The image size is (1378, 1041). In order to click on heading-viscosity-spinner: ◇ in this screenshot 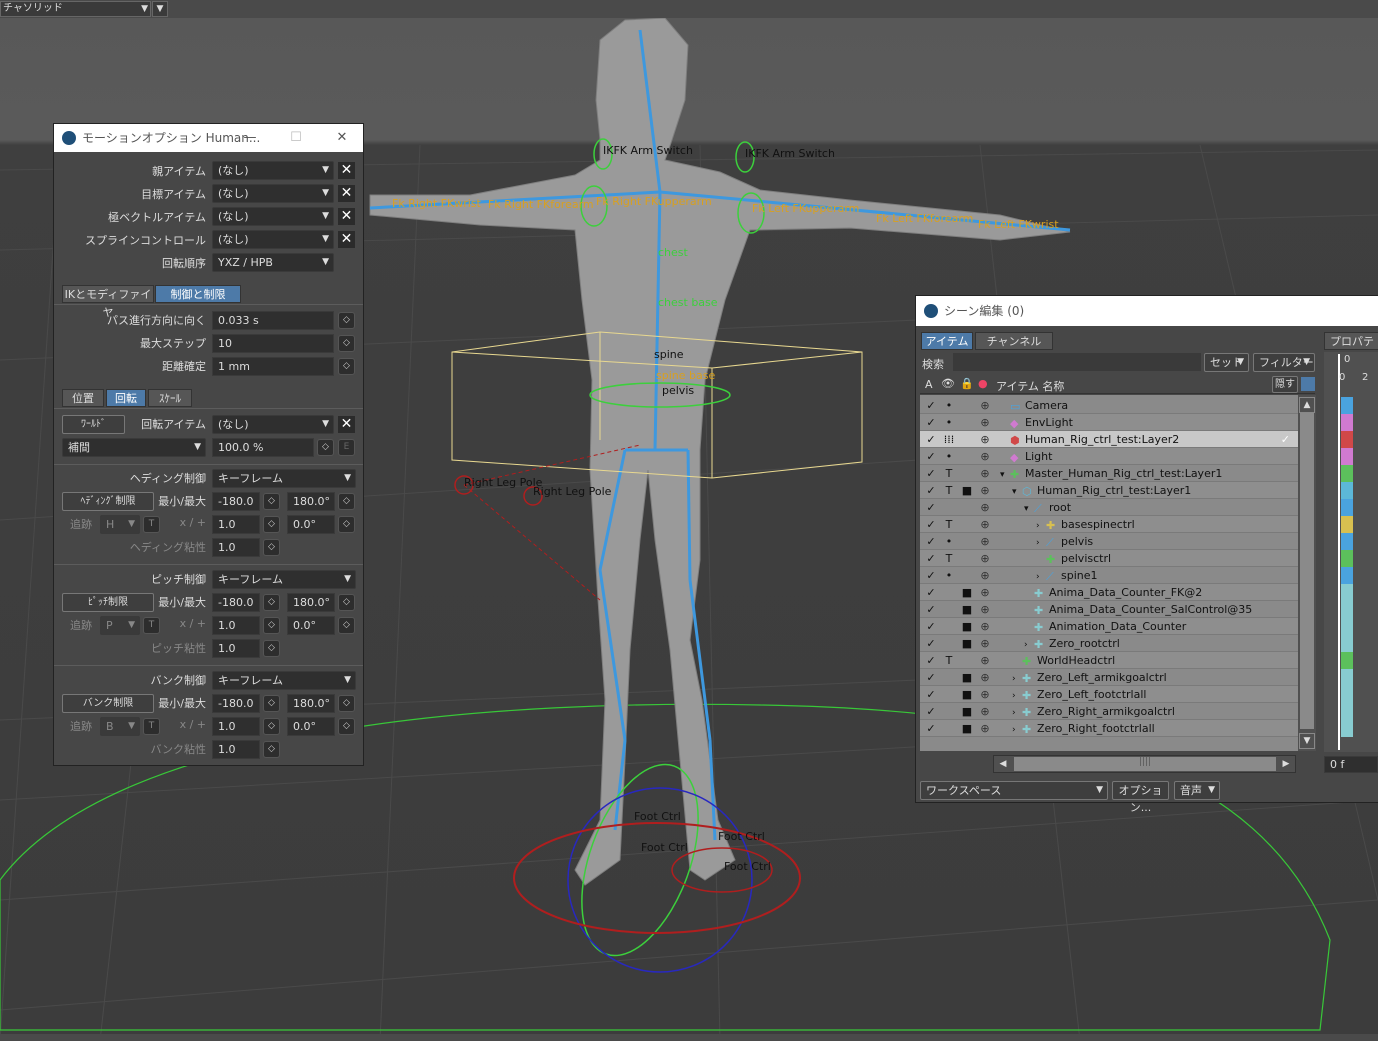, I will do `click(271, 547)`.